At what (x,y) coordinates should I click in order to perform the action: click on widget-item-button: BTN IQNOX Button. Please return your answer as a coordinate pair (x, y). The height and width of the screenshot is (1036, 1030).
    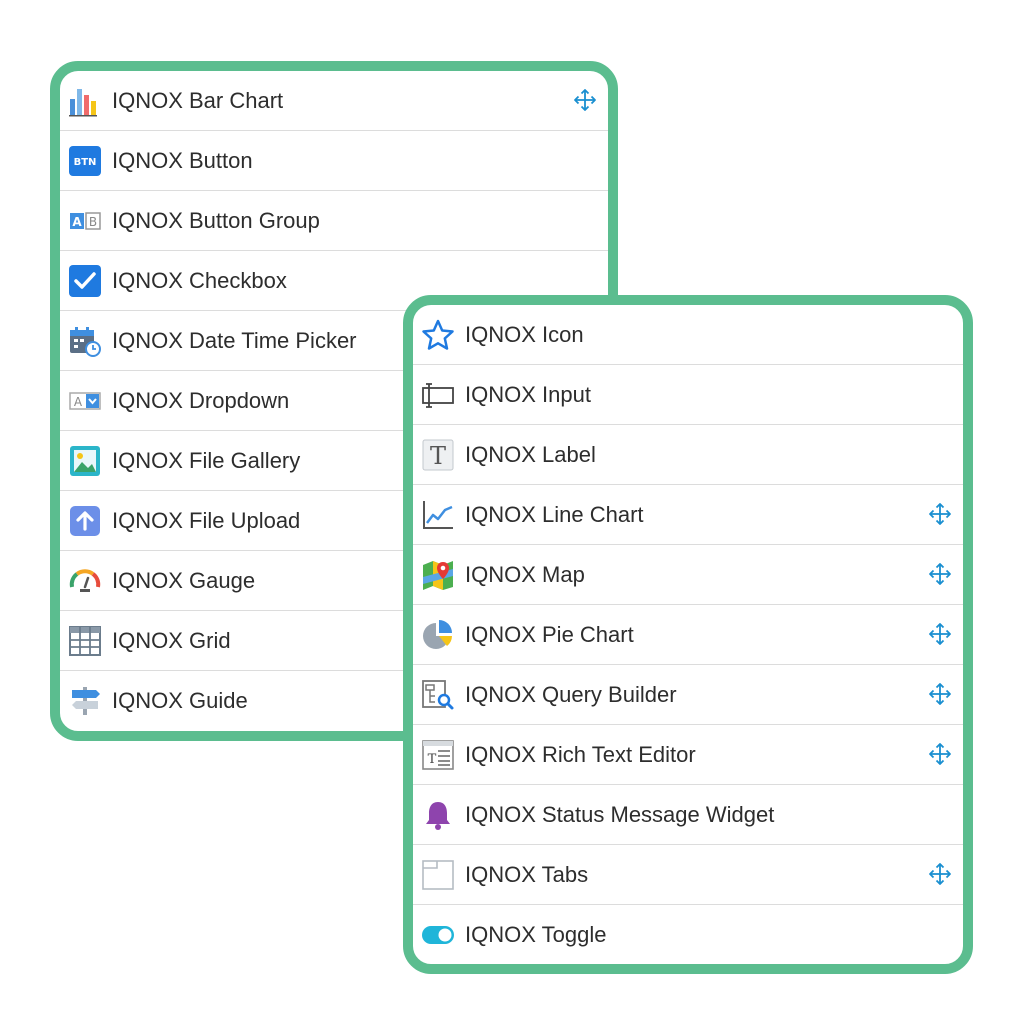
    Looking at the image, I should click on (334, 161).